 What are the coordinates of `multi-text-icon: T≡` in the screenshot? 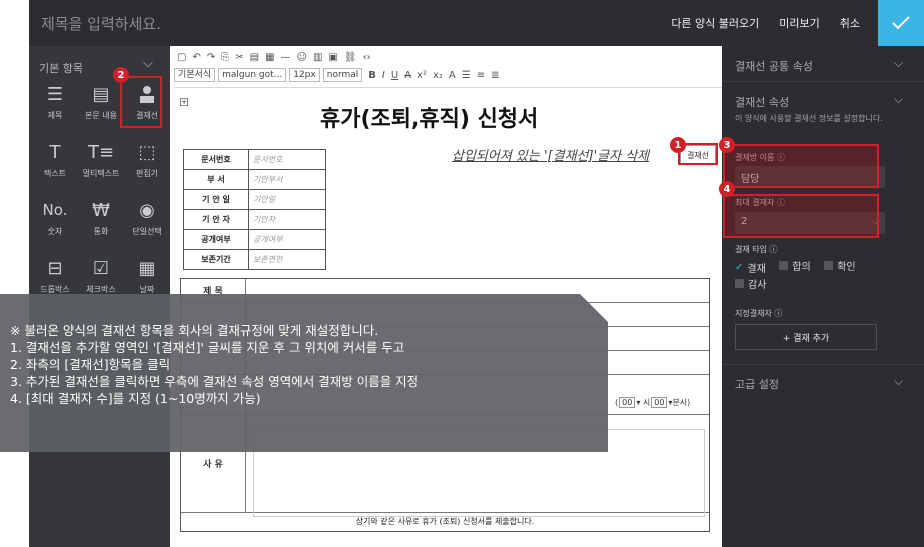 It's located at (101, 152).